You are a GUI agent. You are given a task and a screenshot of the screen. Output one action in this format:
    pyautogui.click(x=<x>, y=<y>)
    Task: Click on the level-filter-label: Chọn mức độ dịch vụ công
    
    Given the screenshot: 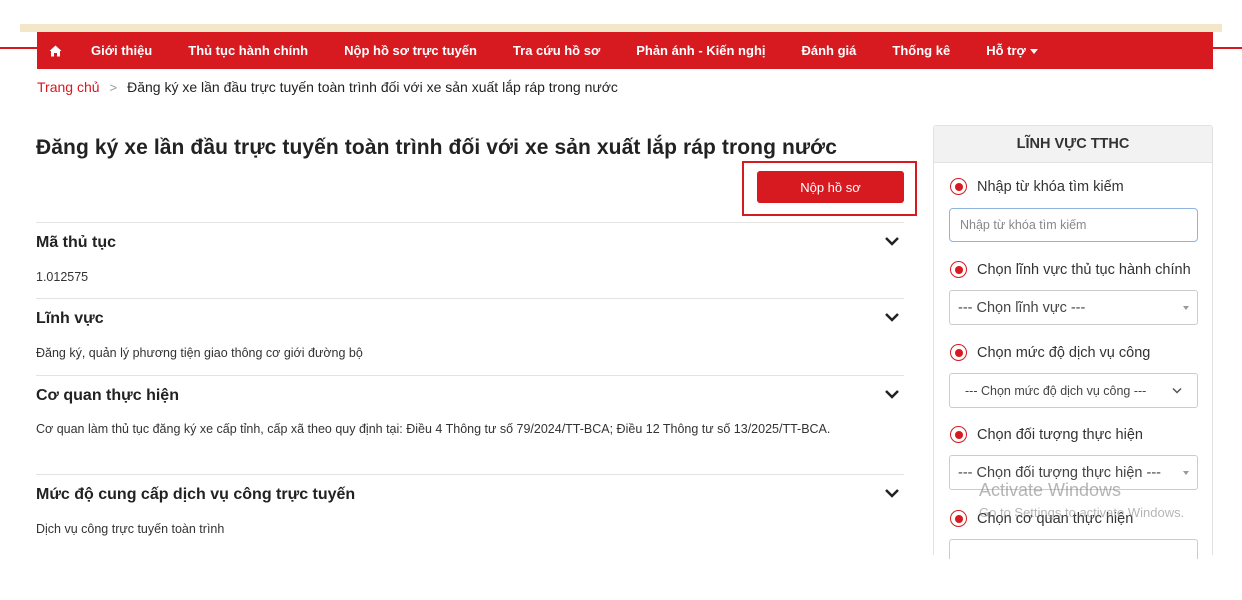 What is the action you would take?
    pyautogui.click(x=1064, y=352)
    